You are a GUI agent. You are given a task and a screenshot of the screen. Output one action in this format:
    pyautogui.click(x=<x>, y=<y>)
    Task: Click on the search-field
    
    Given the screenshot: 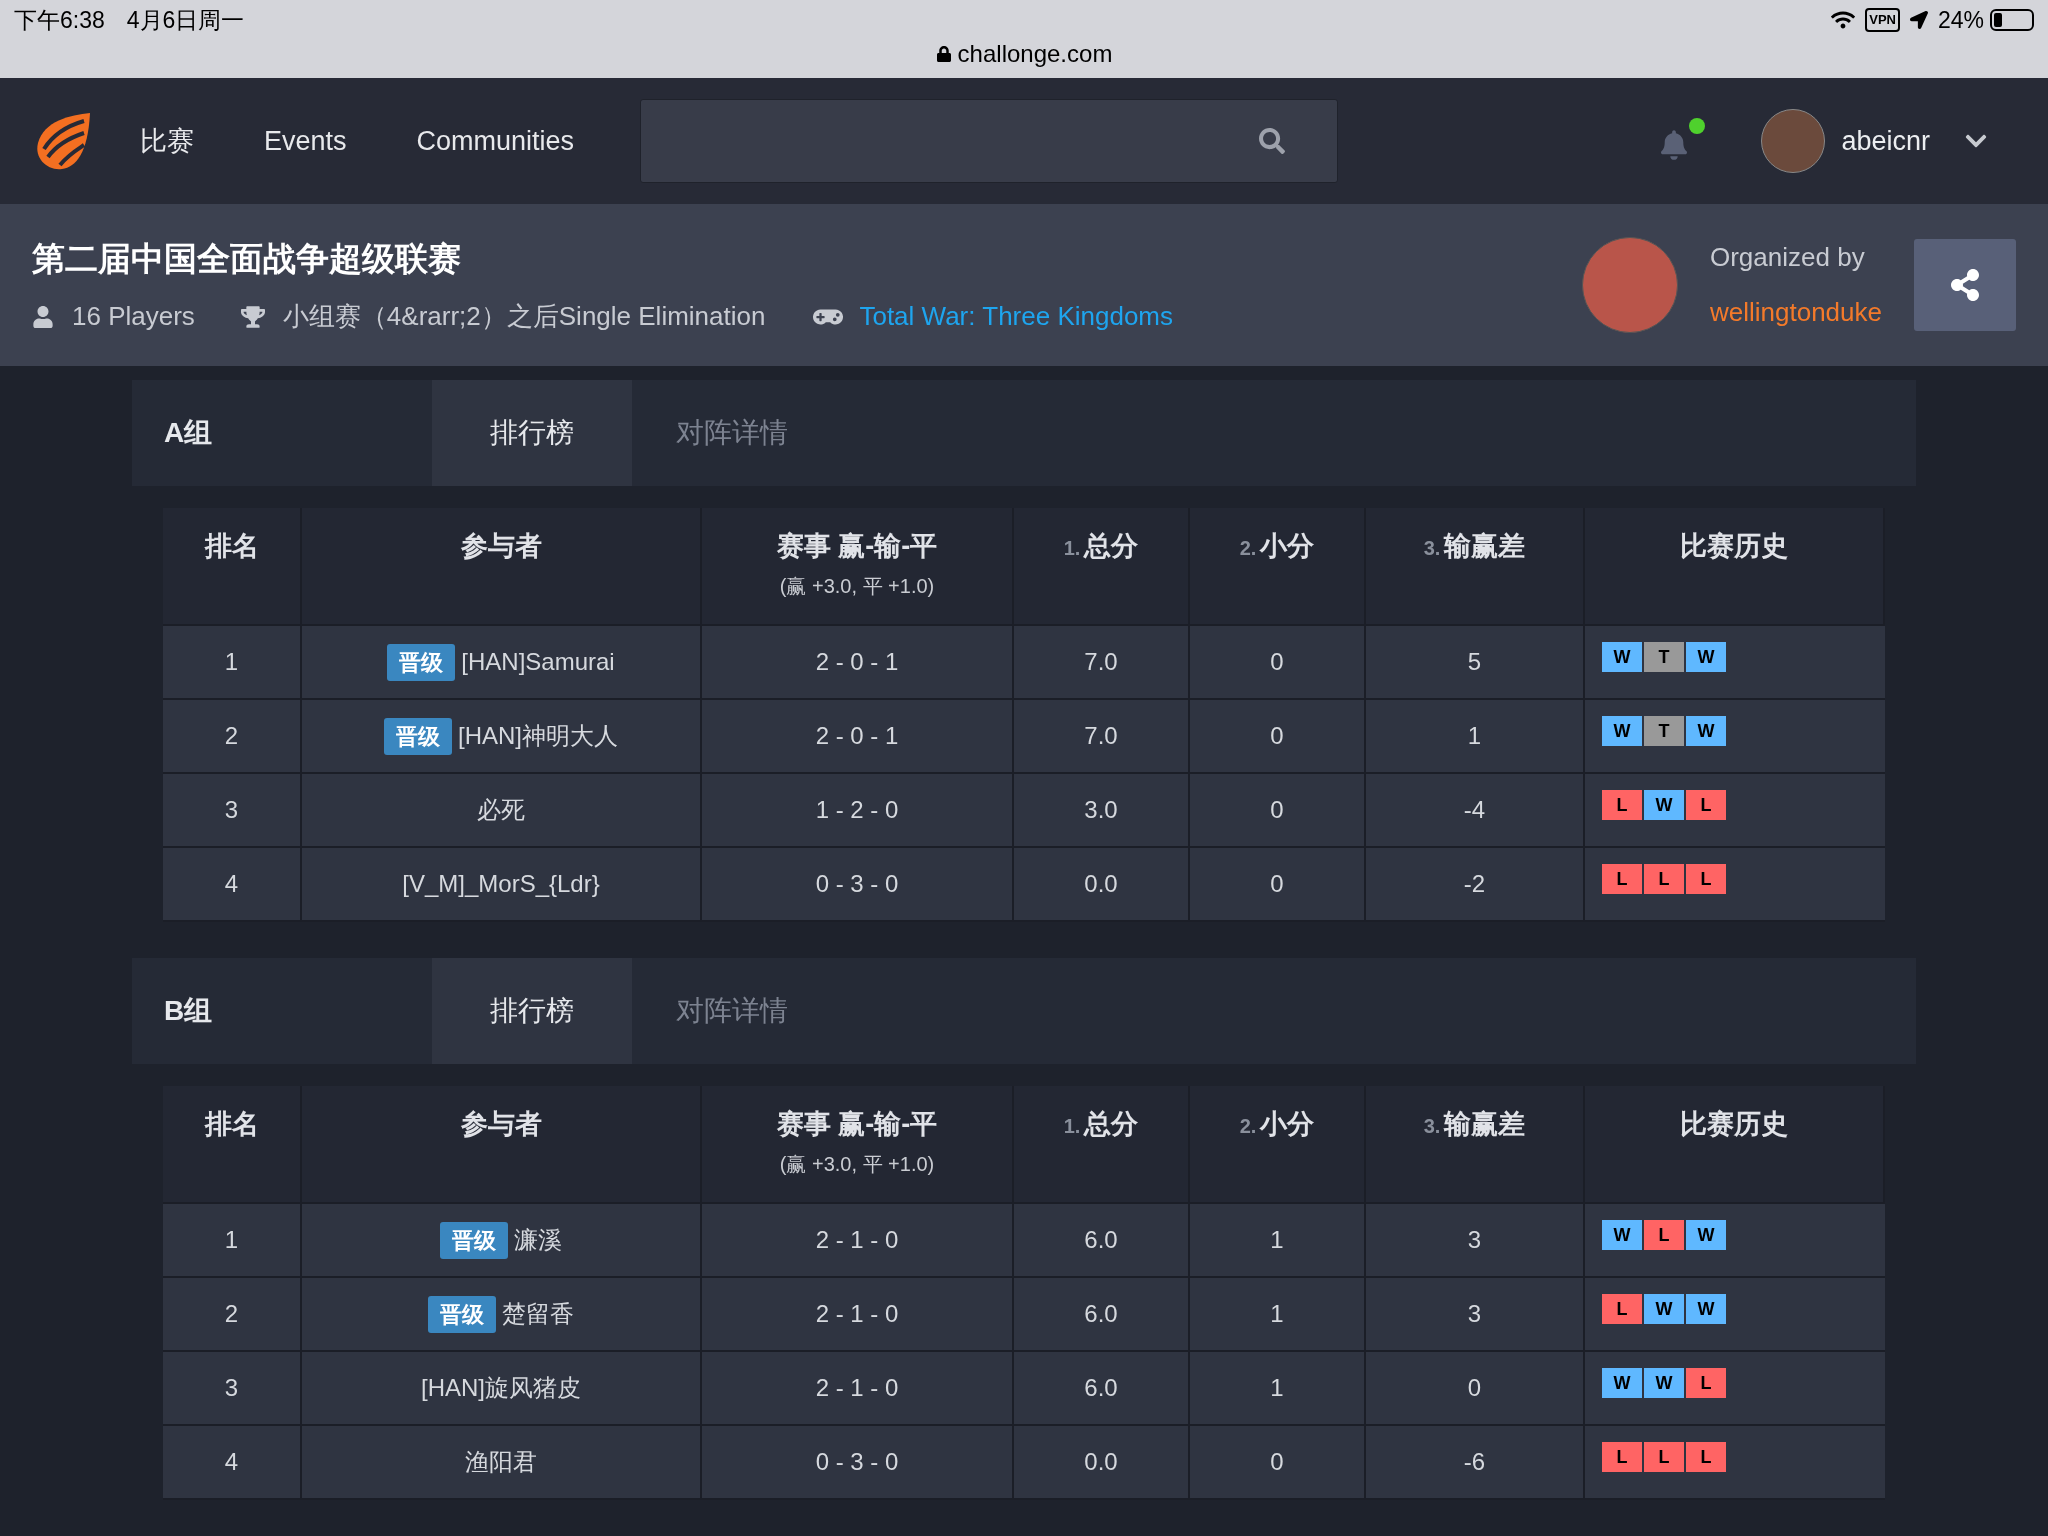 What is the action you would take?
    pyautogui.click(x=989, y=141)
    